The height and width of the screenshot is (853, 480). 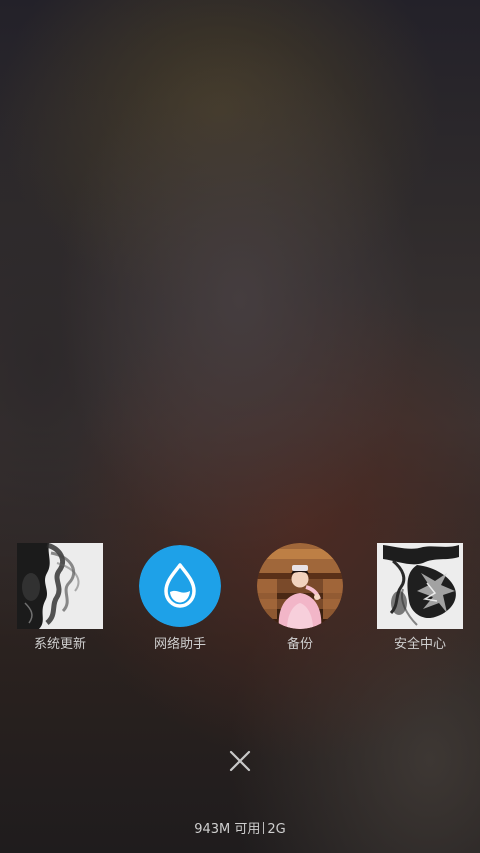 I want to click on ink-splash-art-icon, so click(x=420, y=586).